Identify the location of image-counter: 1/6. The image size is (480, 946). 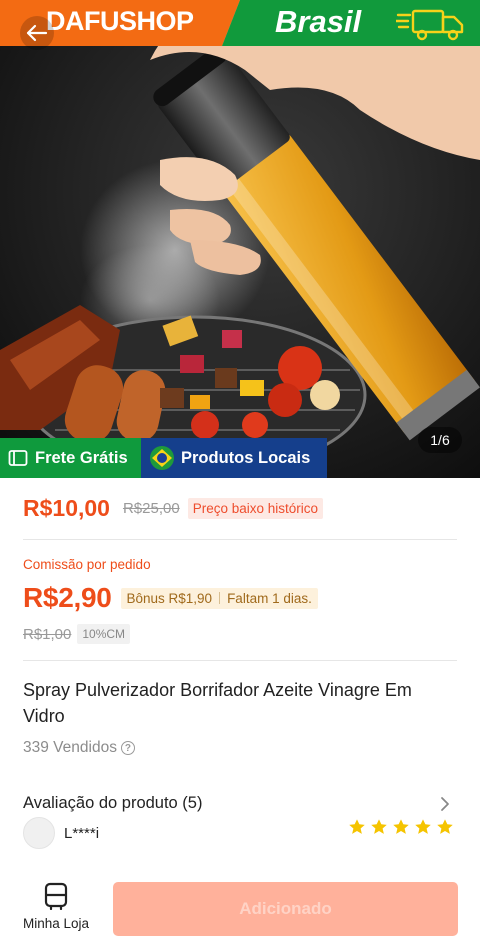
(440, 440).